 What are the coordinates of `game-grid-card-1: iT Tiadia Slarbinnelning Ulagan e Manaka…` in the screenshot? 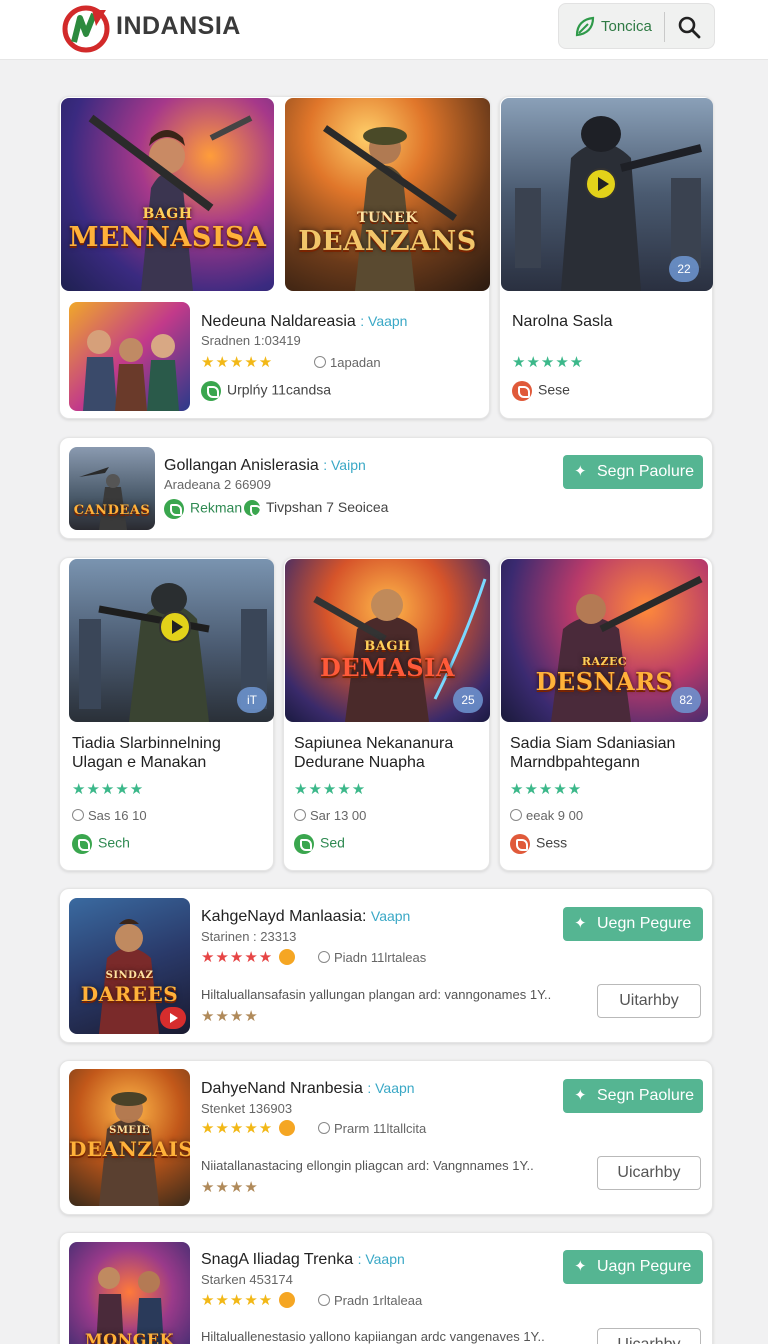 It's located at (166, 714).